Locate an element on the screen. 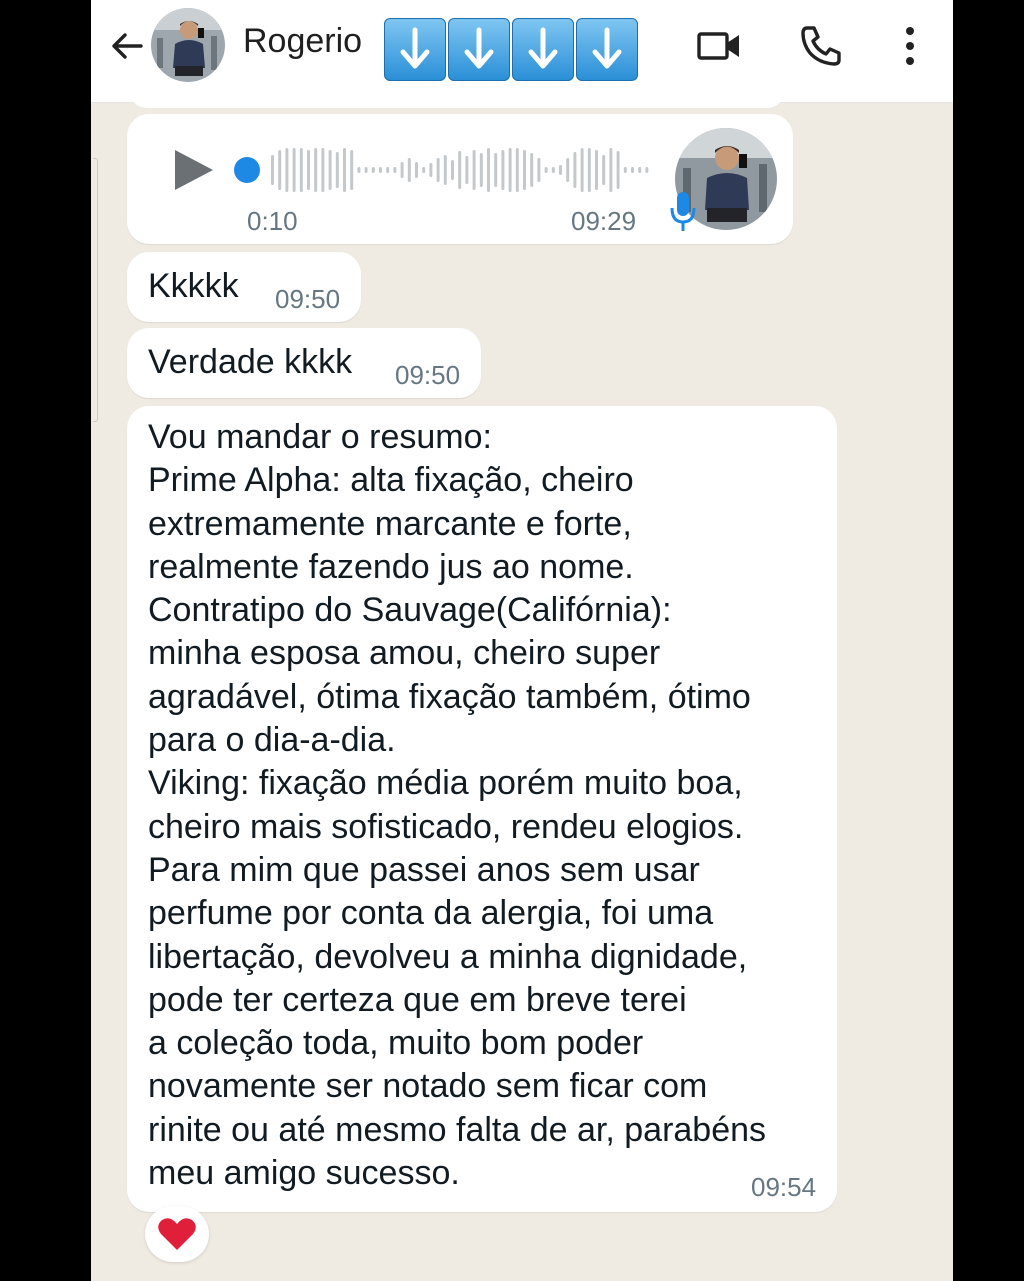  contact-avatar is located at coordinates (188, 45).